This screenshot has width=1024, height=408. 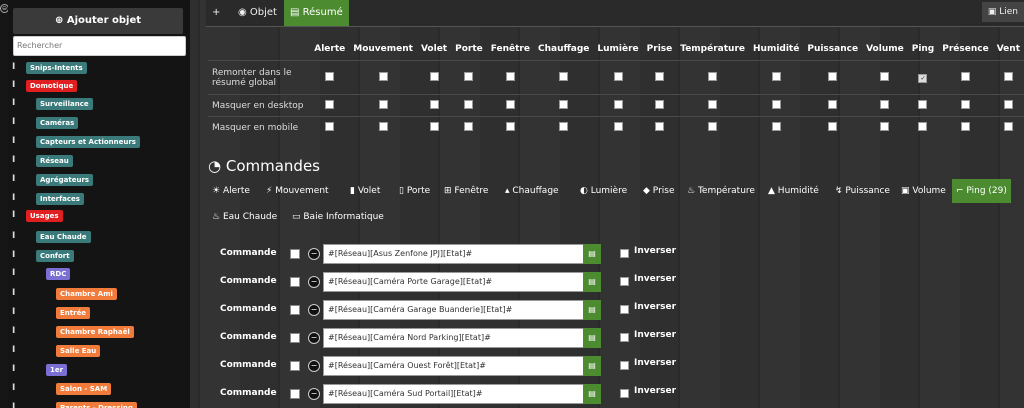 What do you see at coordinates (659, 191) in the screenshot?
I see `category-tab: ◆ Prise` at bounding box center [659, 191].